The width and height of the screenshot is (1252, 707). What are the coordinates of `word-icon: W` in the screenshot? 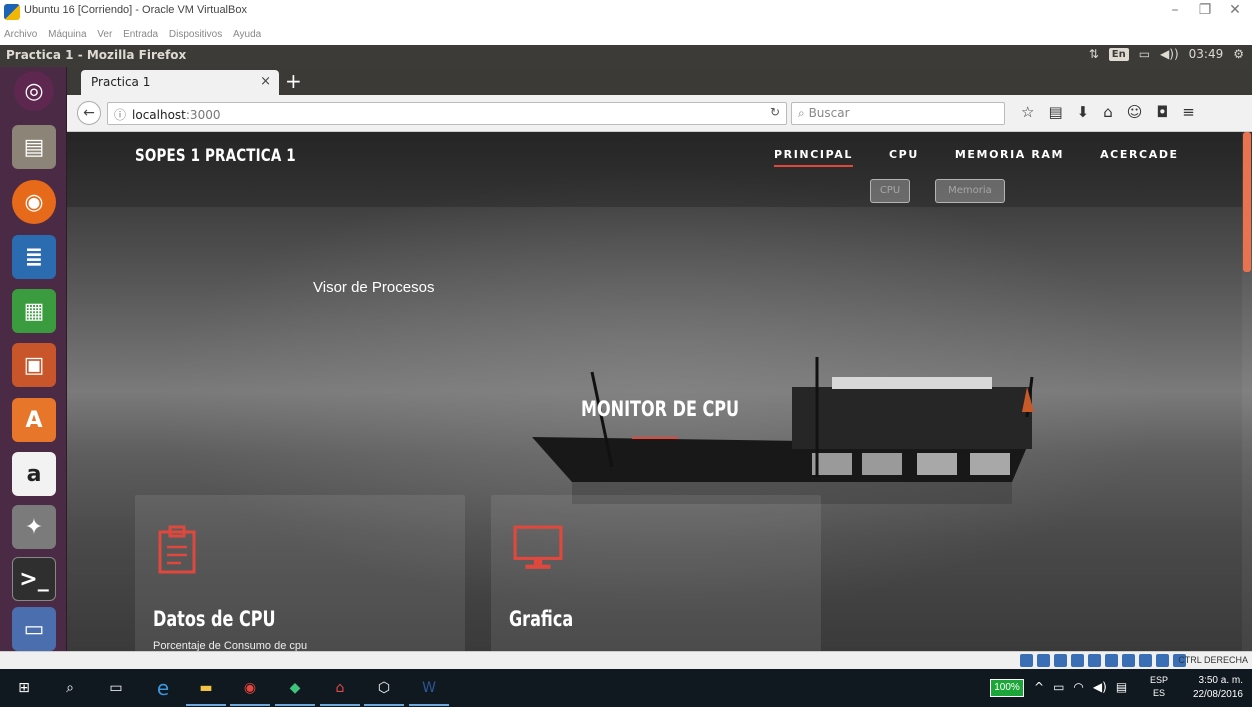 It's located at (429, 688).